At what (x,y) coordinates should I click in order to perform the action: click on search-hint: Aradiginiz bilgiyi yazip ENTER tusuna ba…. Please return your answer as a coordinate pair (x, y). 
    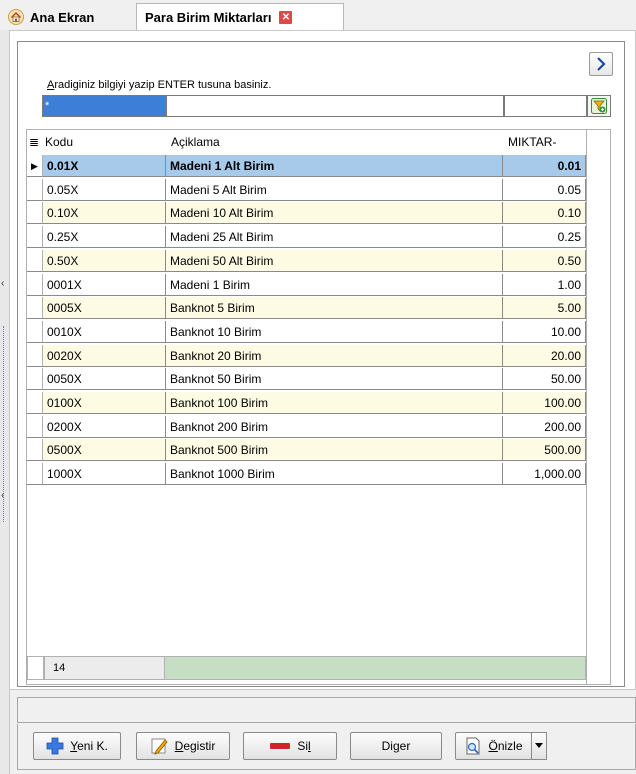
    Looking at the image, I should click on (159, 85).